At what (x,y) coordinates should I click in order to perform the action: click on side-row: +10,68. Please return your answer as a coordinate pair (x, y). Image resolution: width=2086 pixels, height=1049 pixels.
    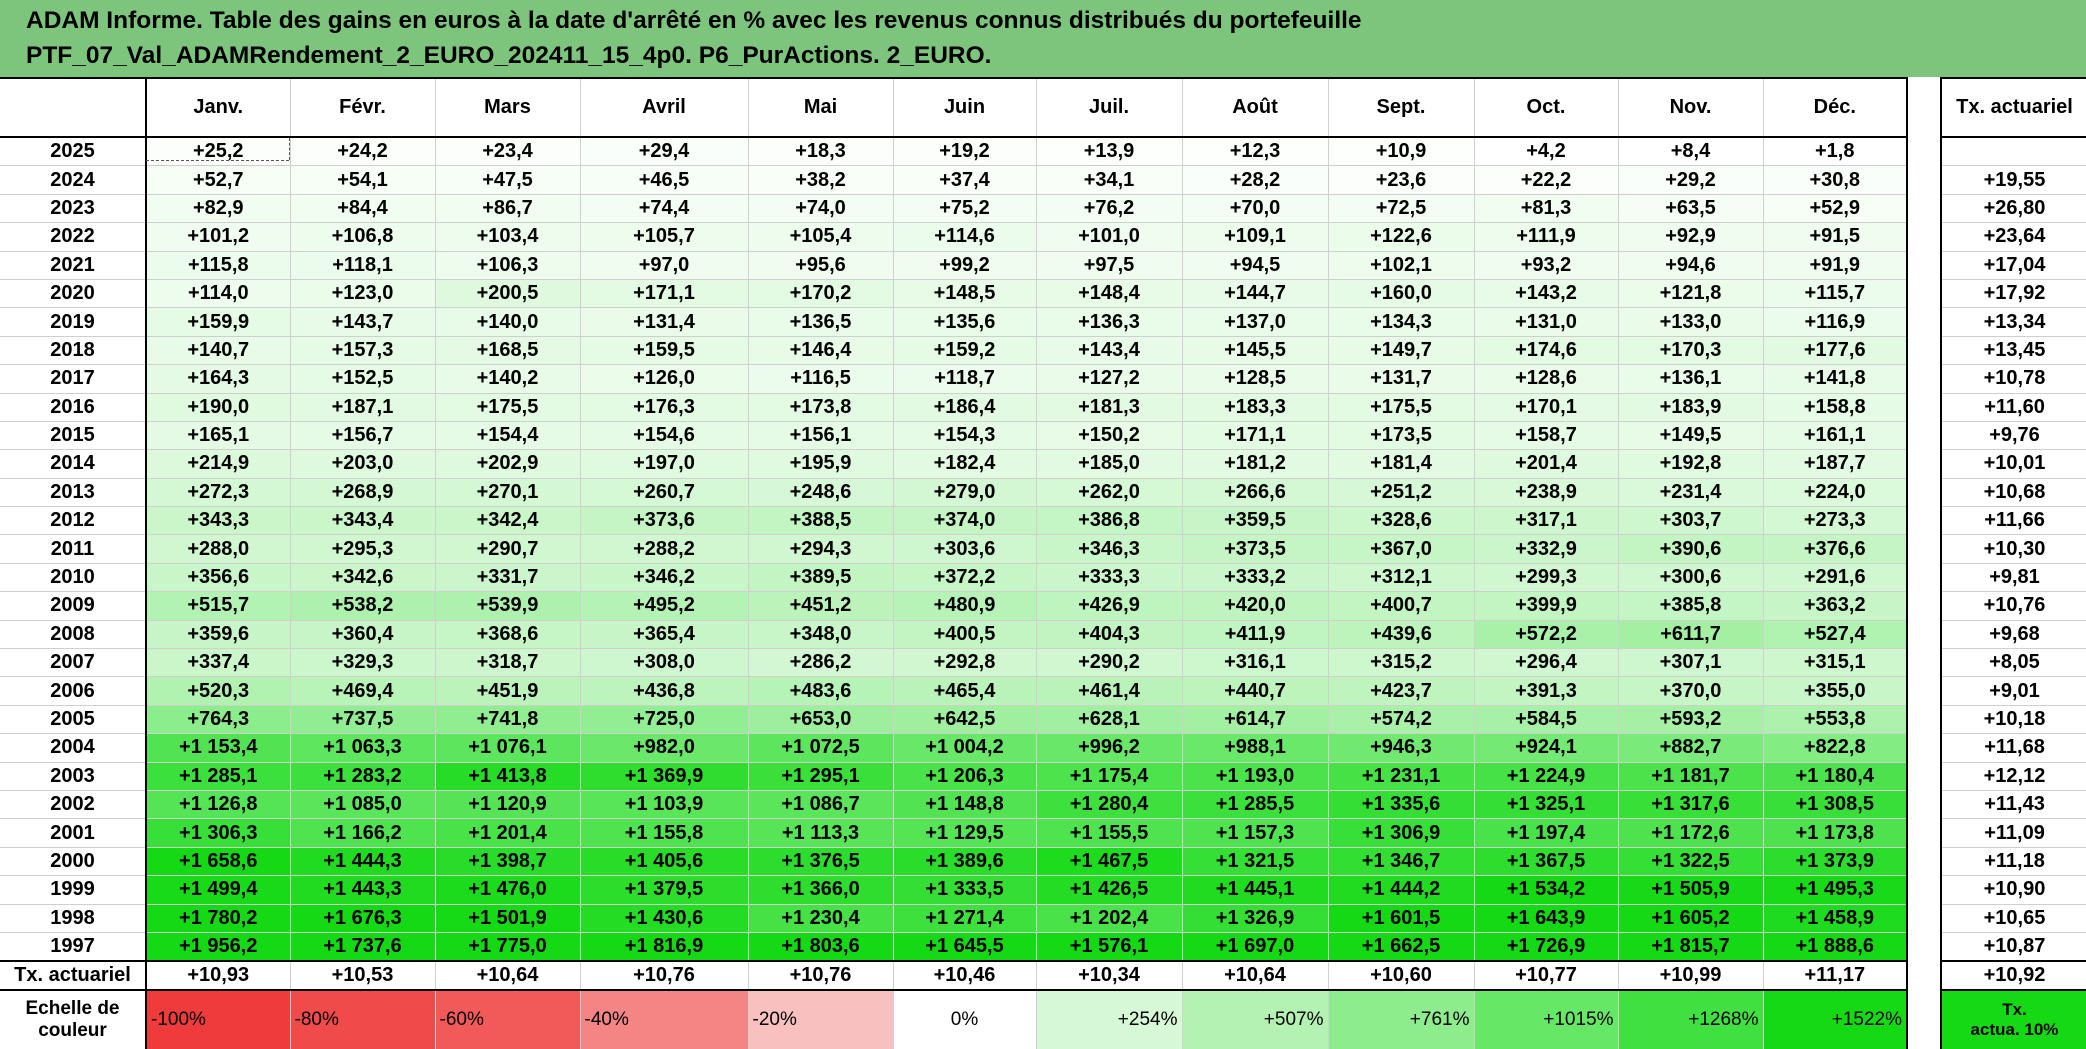
    Looking at the image, I should click on (2013, 492).